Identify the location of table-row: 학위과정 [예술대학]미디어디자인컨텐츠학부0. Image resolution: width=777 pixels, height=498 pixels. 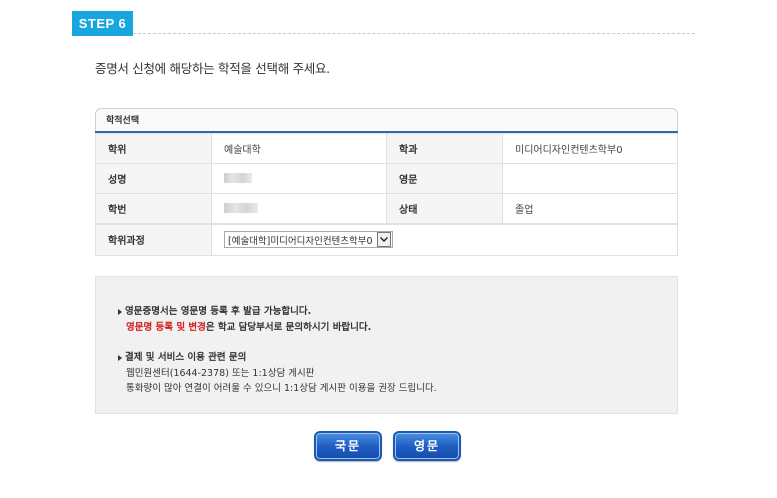
(386, 239).